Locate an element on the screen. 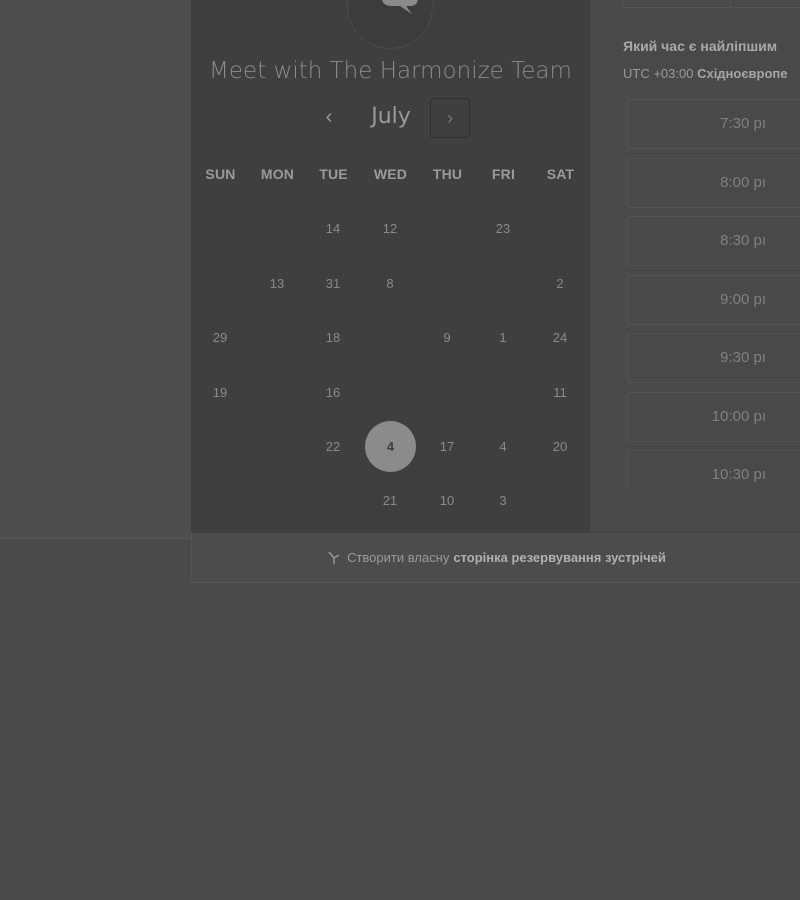 The width and height of the screenshot is (800, 900). selected-day: 4 is located at coordinates (390, 446).